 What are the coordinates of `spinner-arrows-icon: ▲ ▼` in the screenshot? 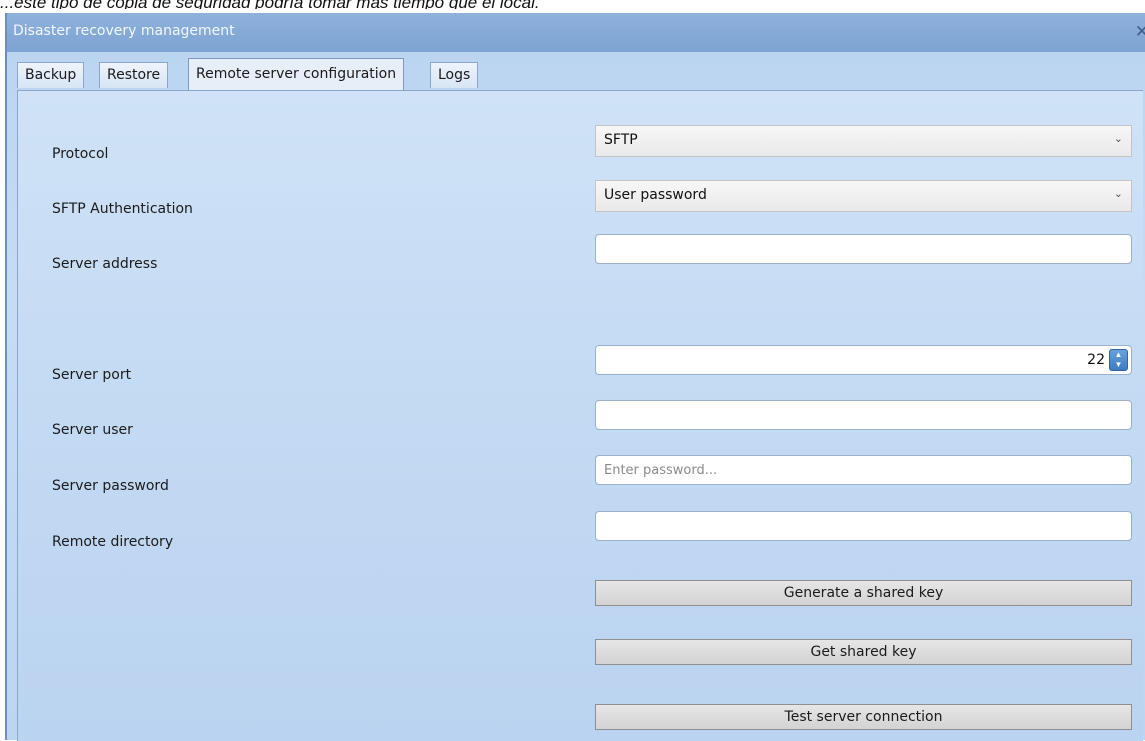 It's located at (1118, 360).